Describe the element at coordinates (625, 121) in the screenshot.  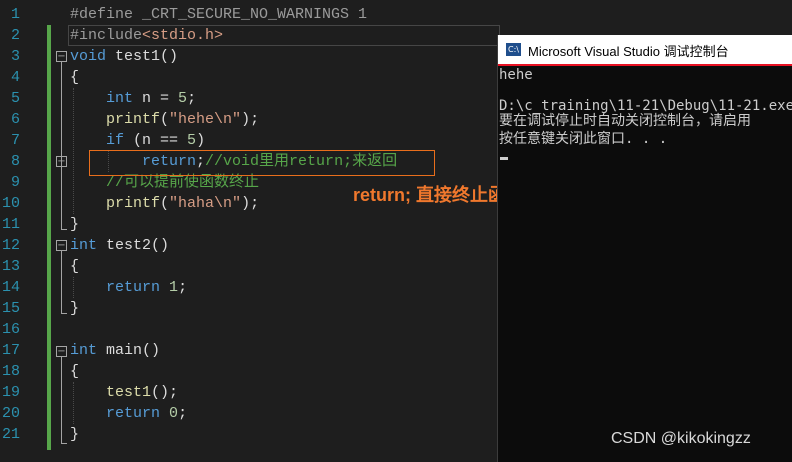
I see `console-output-line: 要在调试停止时自动关闭控制台，请启用` at that location.